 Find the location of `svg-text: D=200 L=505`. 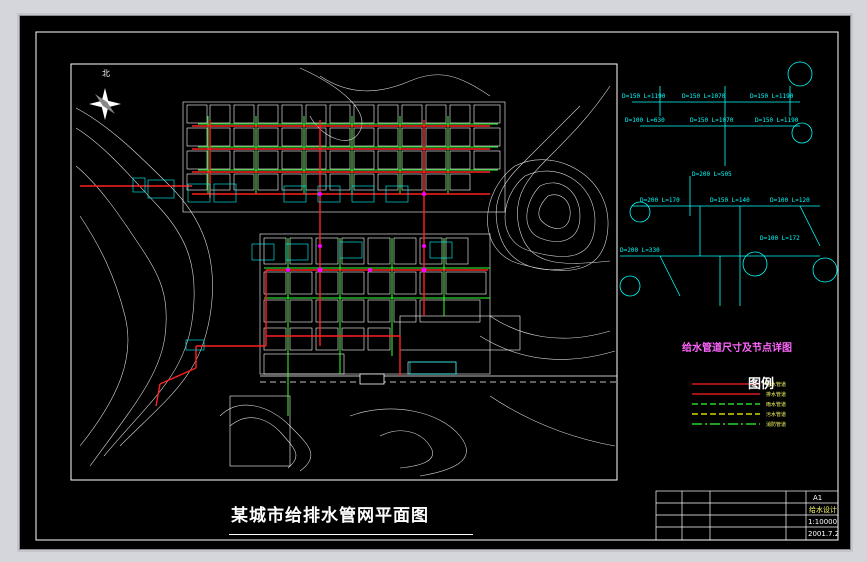

svg-text: D=200 L=505 is located at coordinates (712, 174).